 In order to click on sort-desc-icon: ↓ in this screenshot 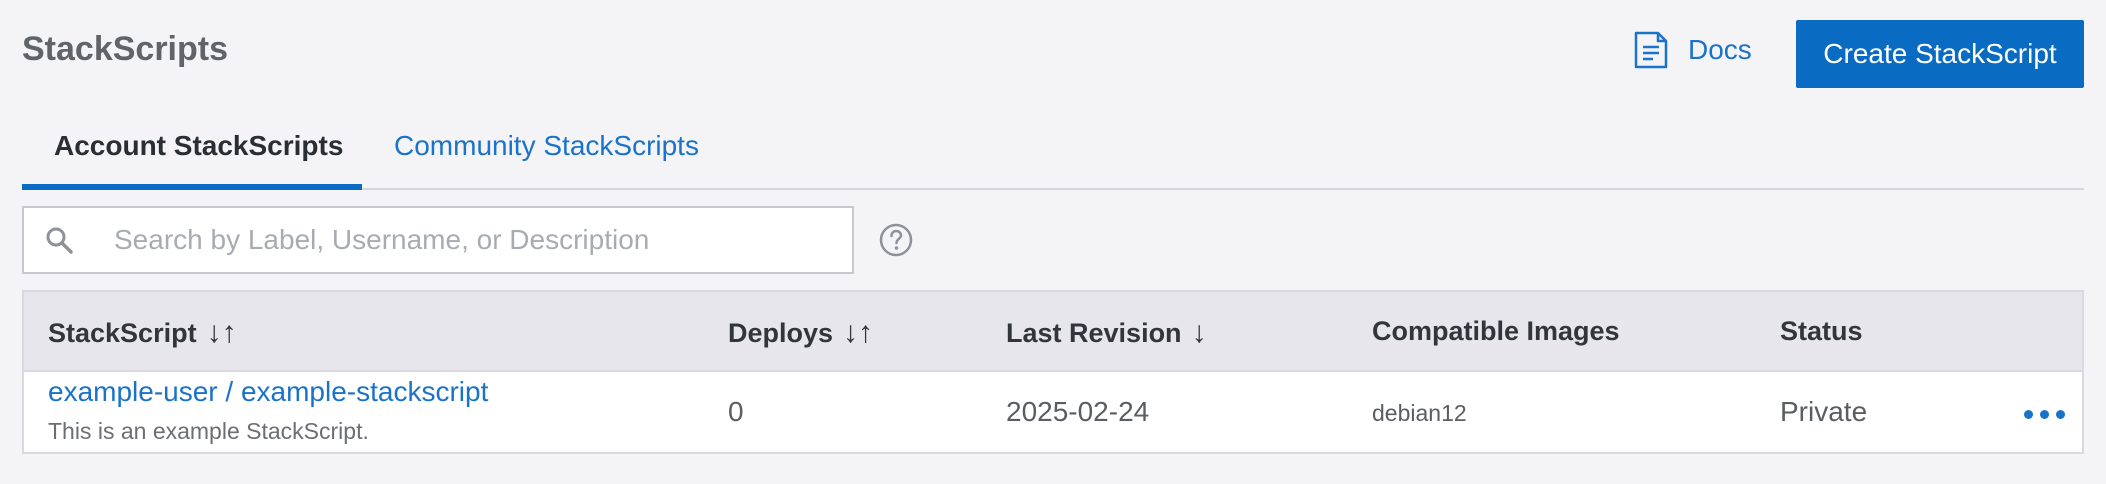, I will do `click(1199, 332)`.